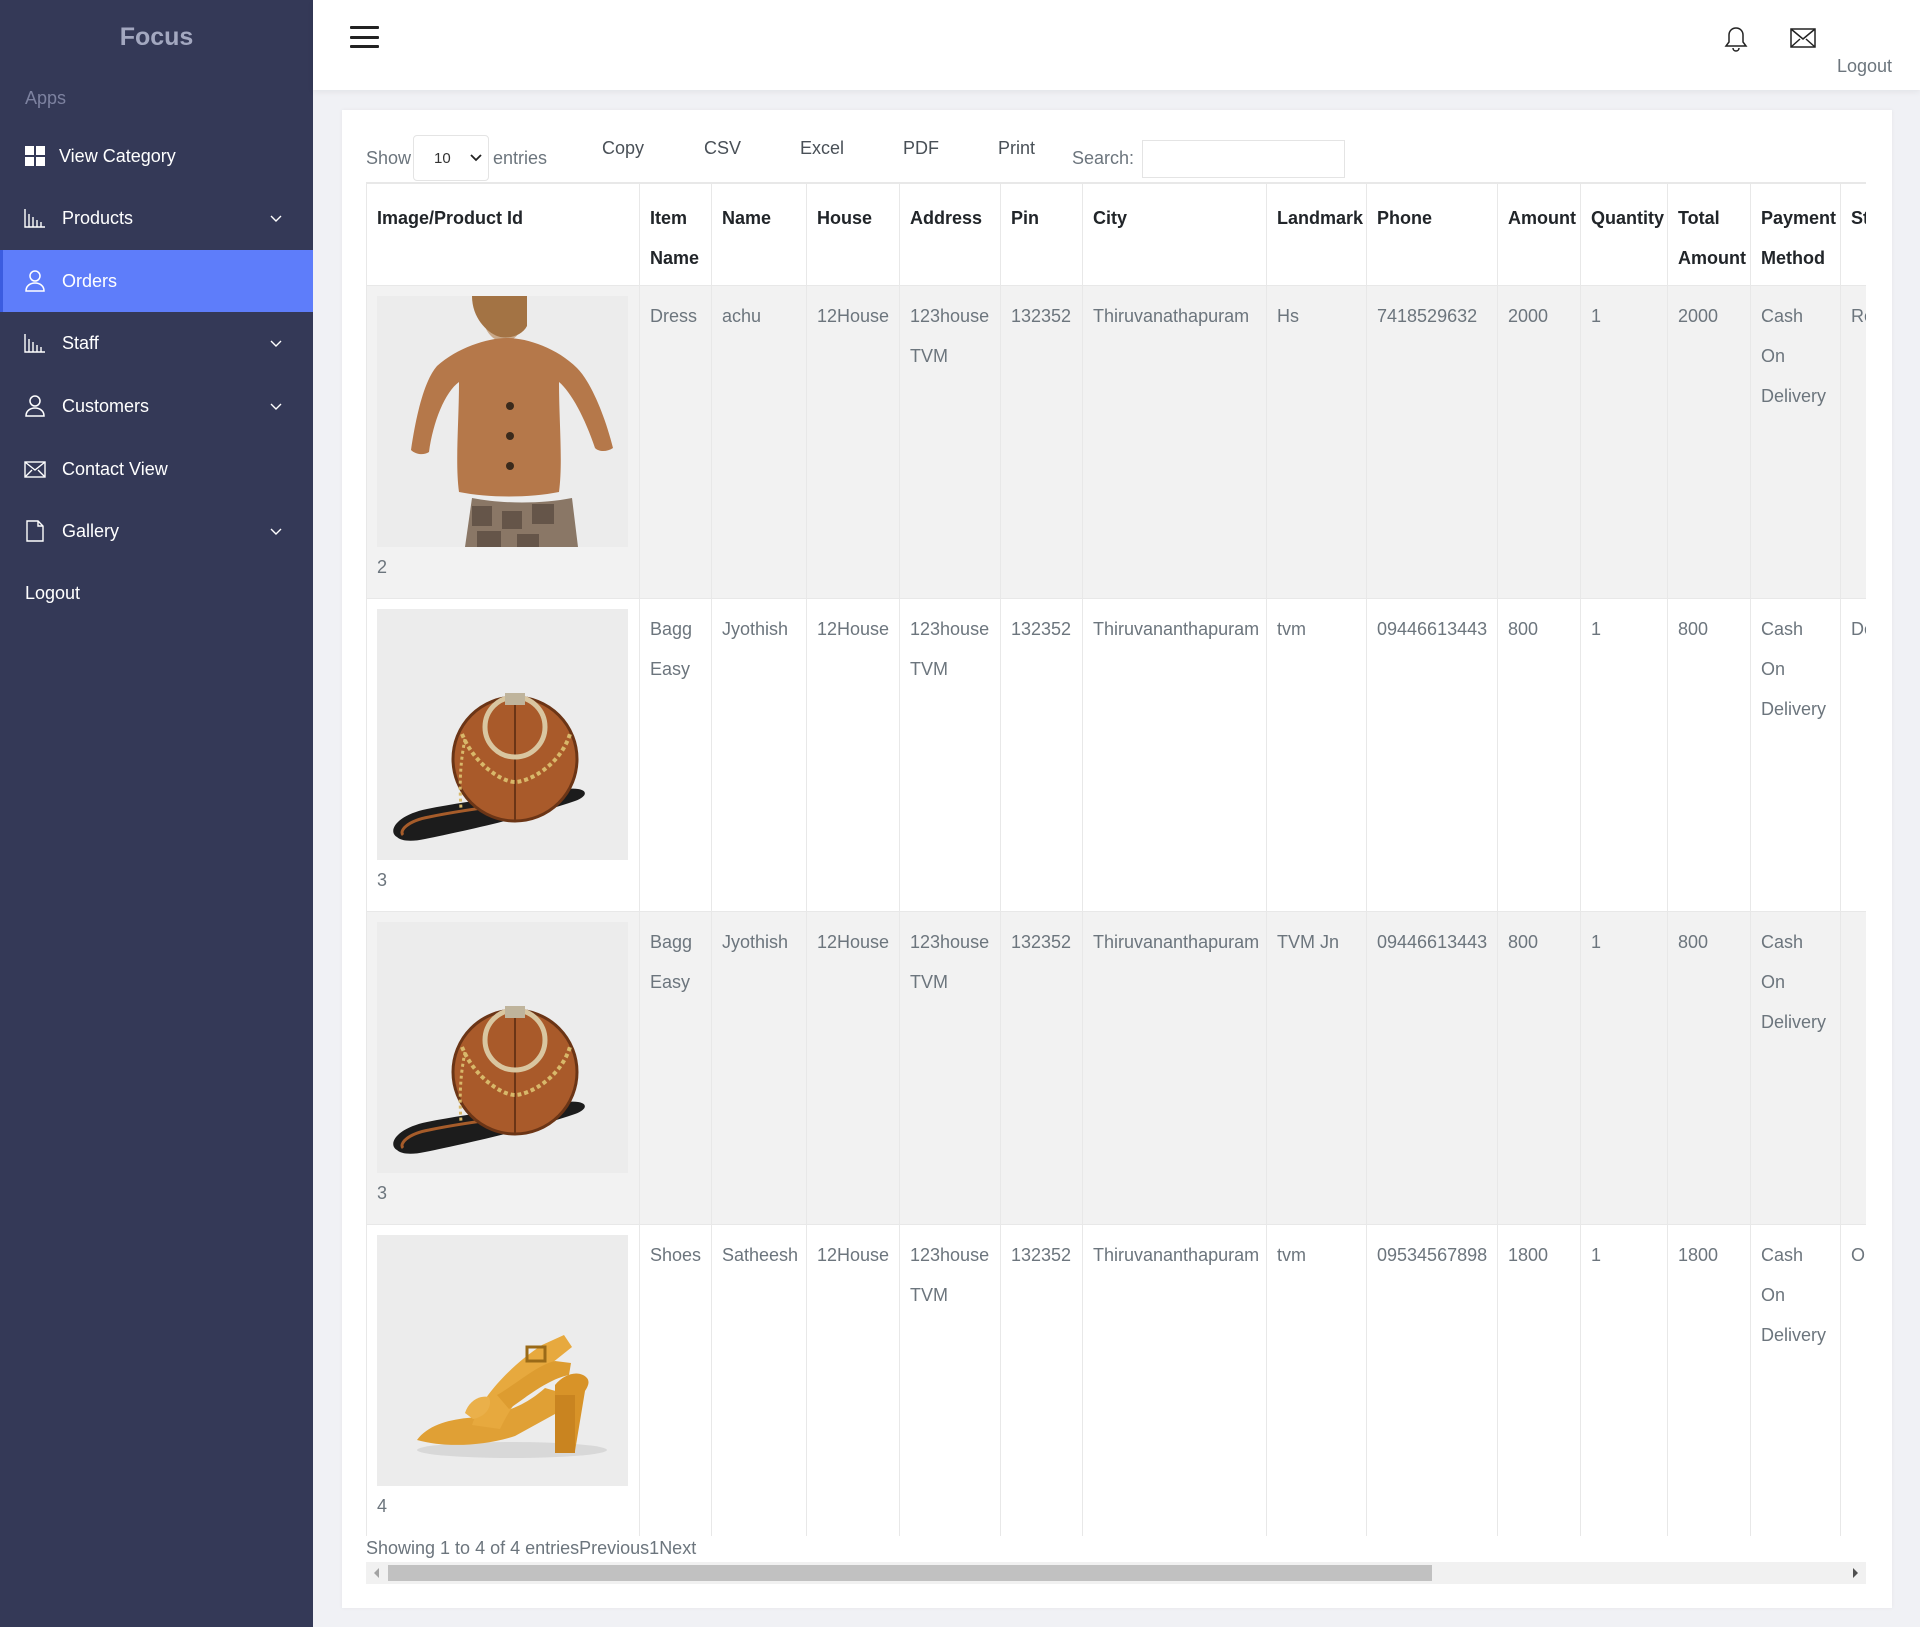 This screenshot has height=1627, width=1920. I want to click on sidebar-item-orders: Orders, so click(156, 281).